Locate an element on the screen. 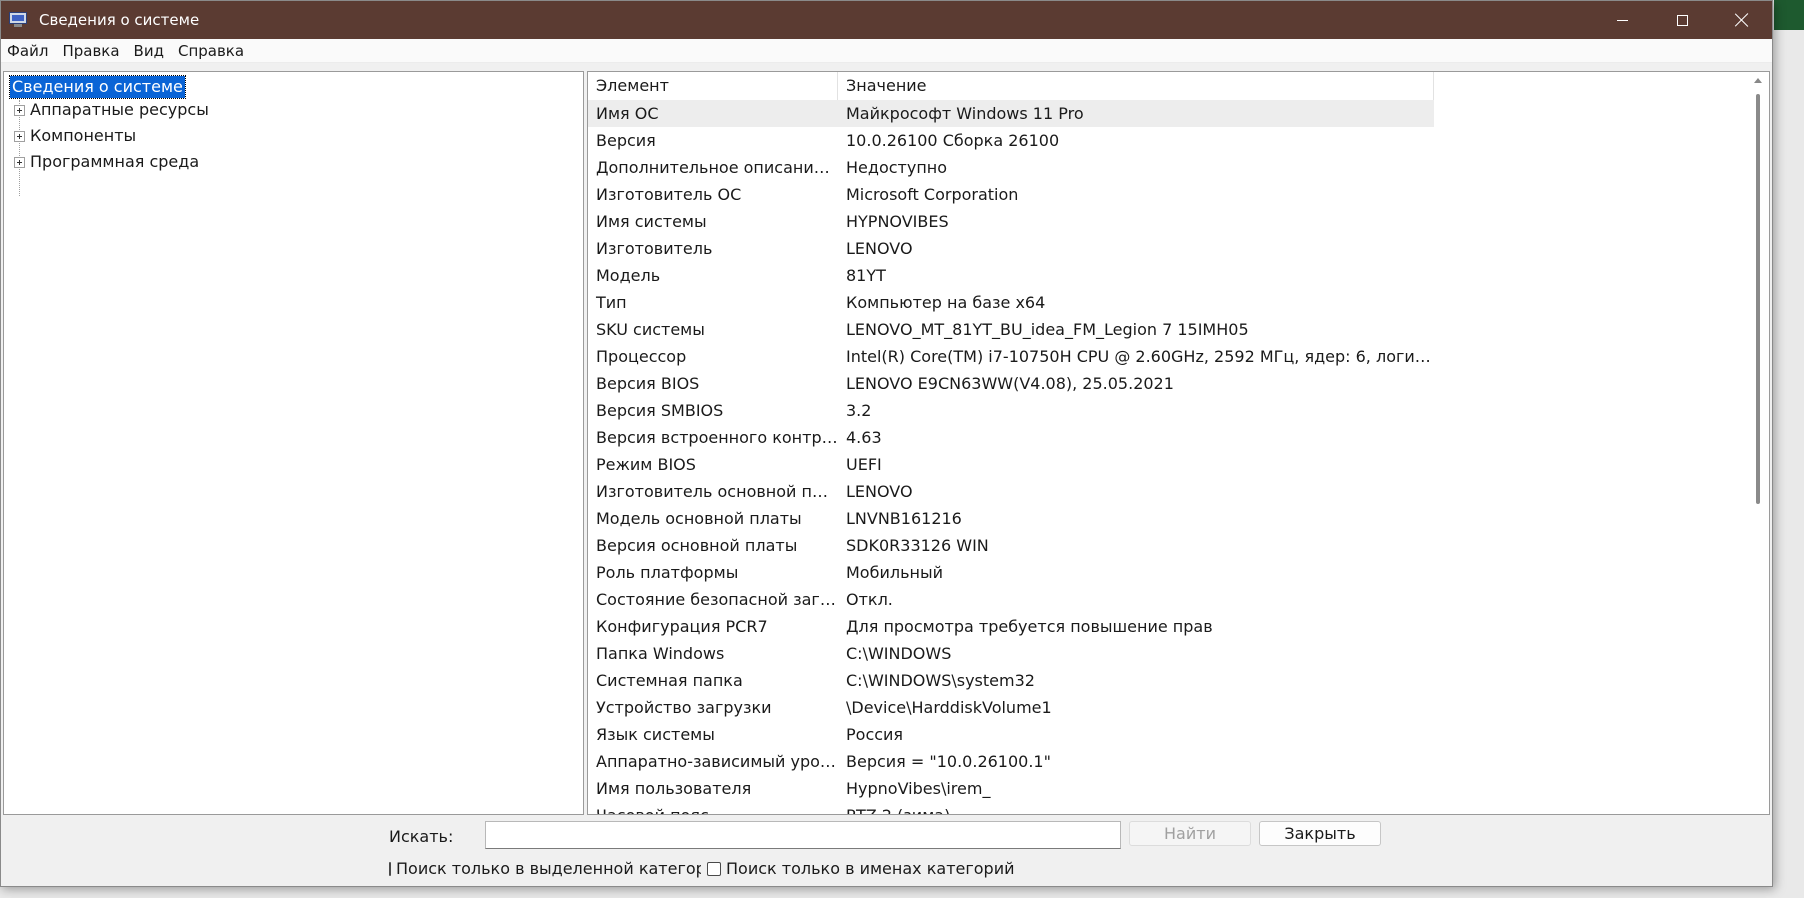 The height and width of the screenshot is (898, 1804). window-controls is located at coordinates (1682, 20).